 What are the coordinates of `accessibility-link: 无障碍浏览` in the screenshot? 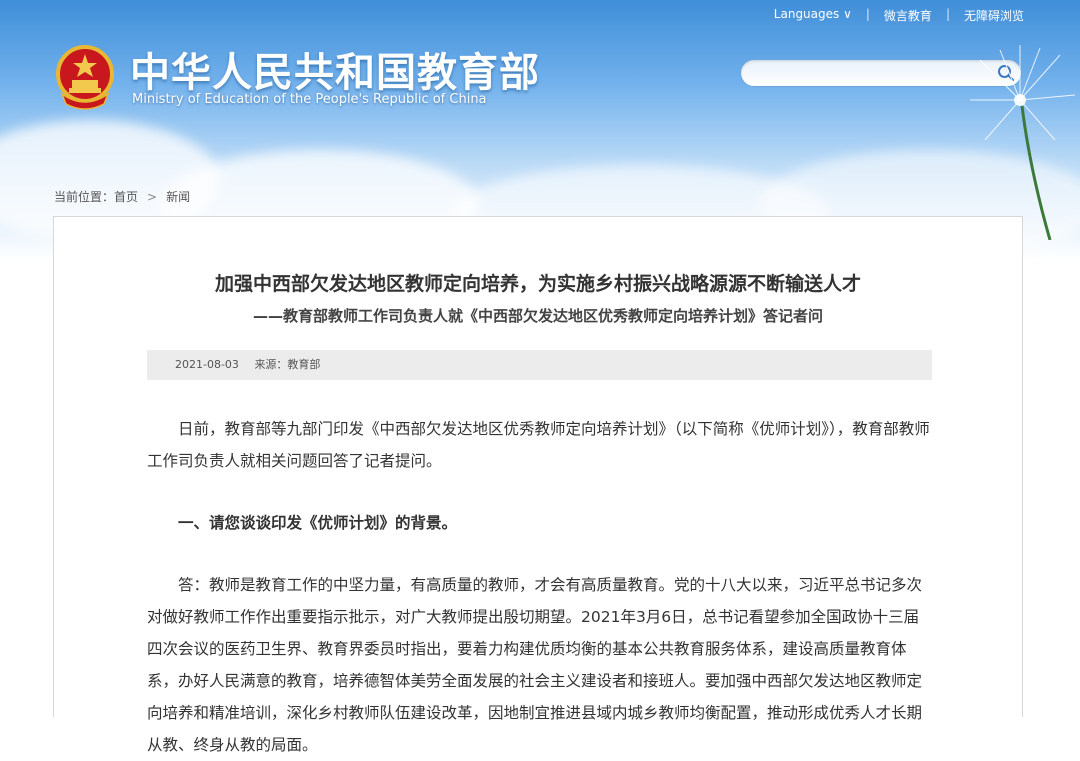 It's located at (994, 15).